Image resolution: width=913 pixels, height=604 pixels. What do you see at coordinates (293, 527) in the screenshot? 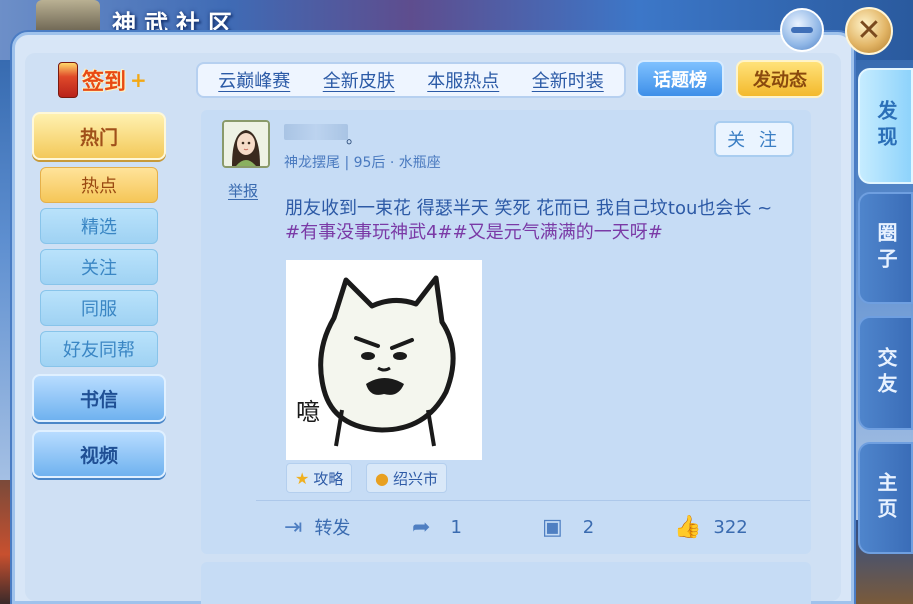
I see `repost-icon: ⇥` at bounding box center [293, 527].